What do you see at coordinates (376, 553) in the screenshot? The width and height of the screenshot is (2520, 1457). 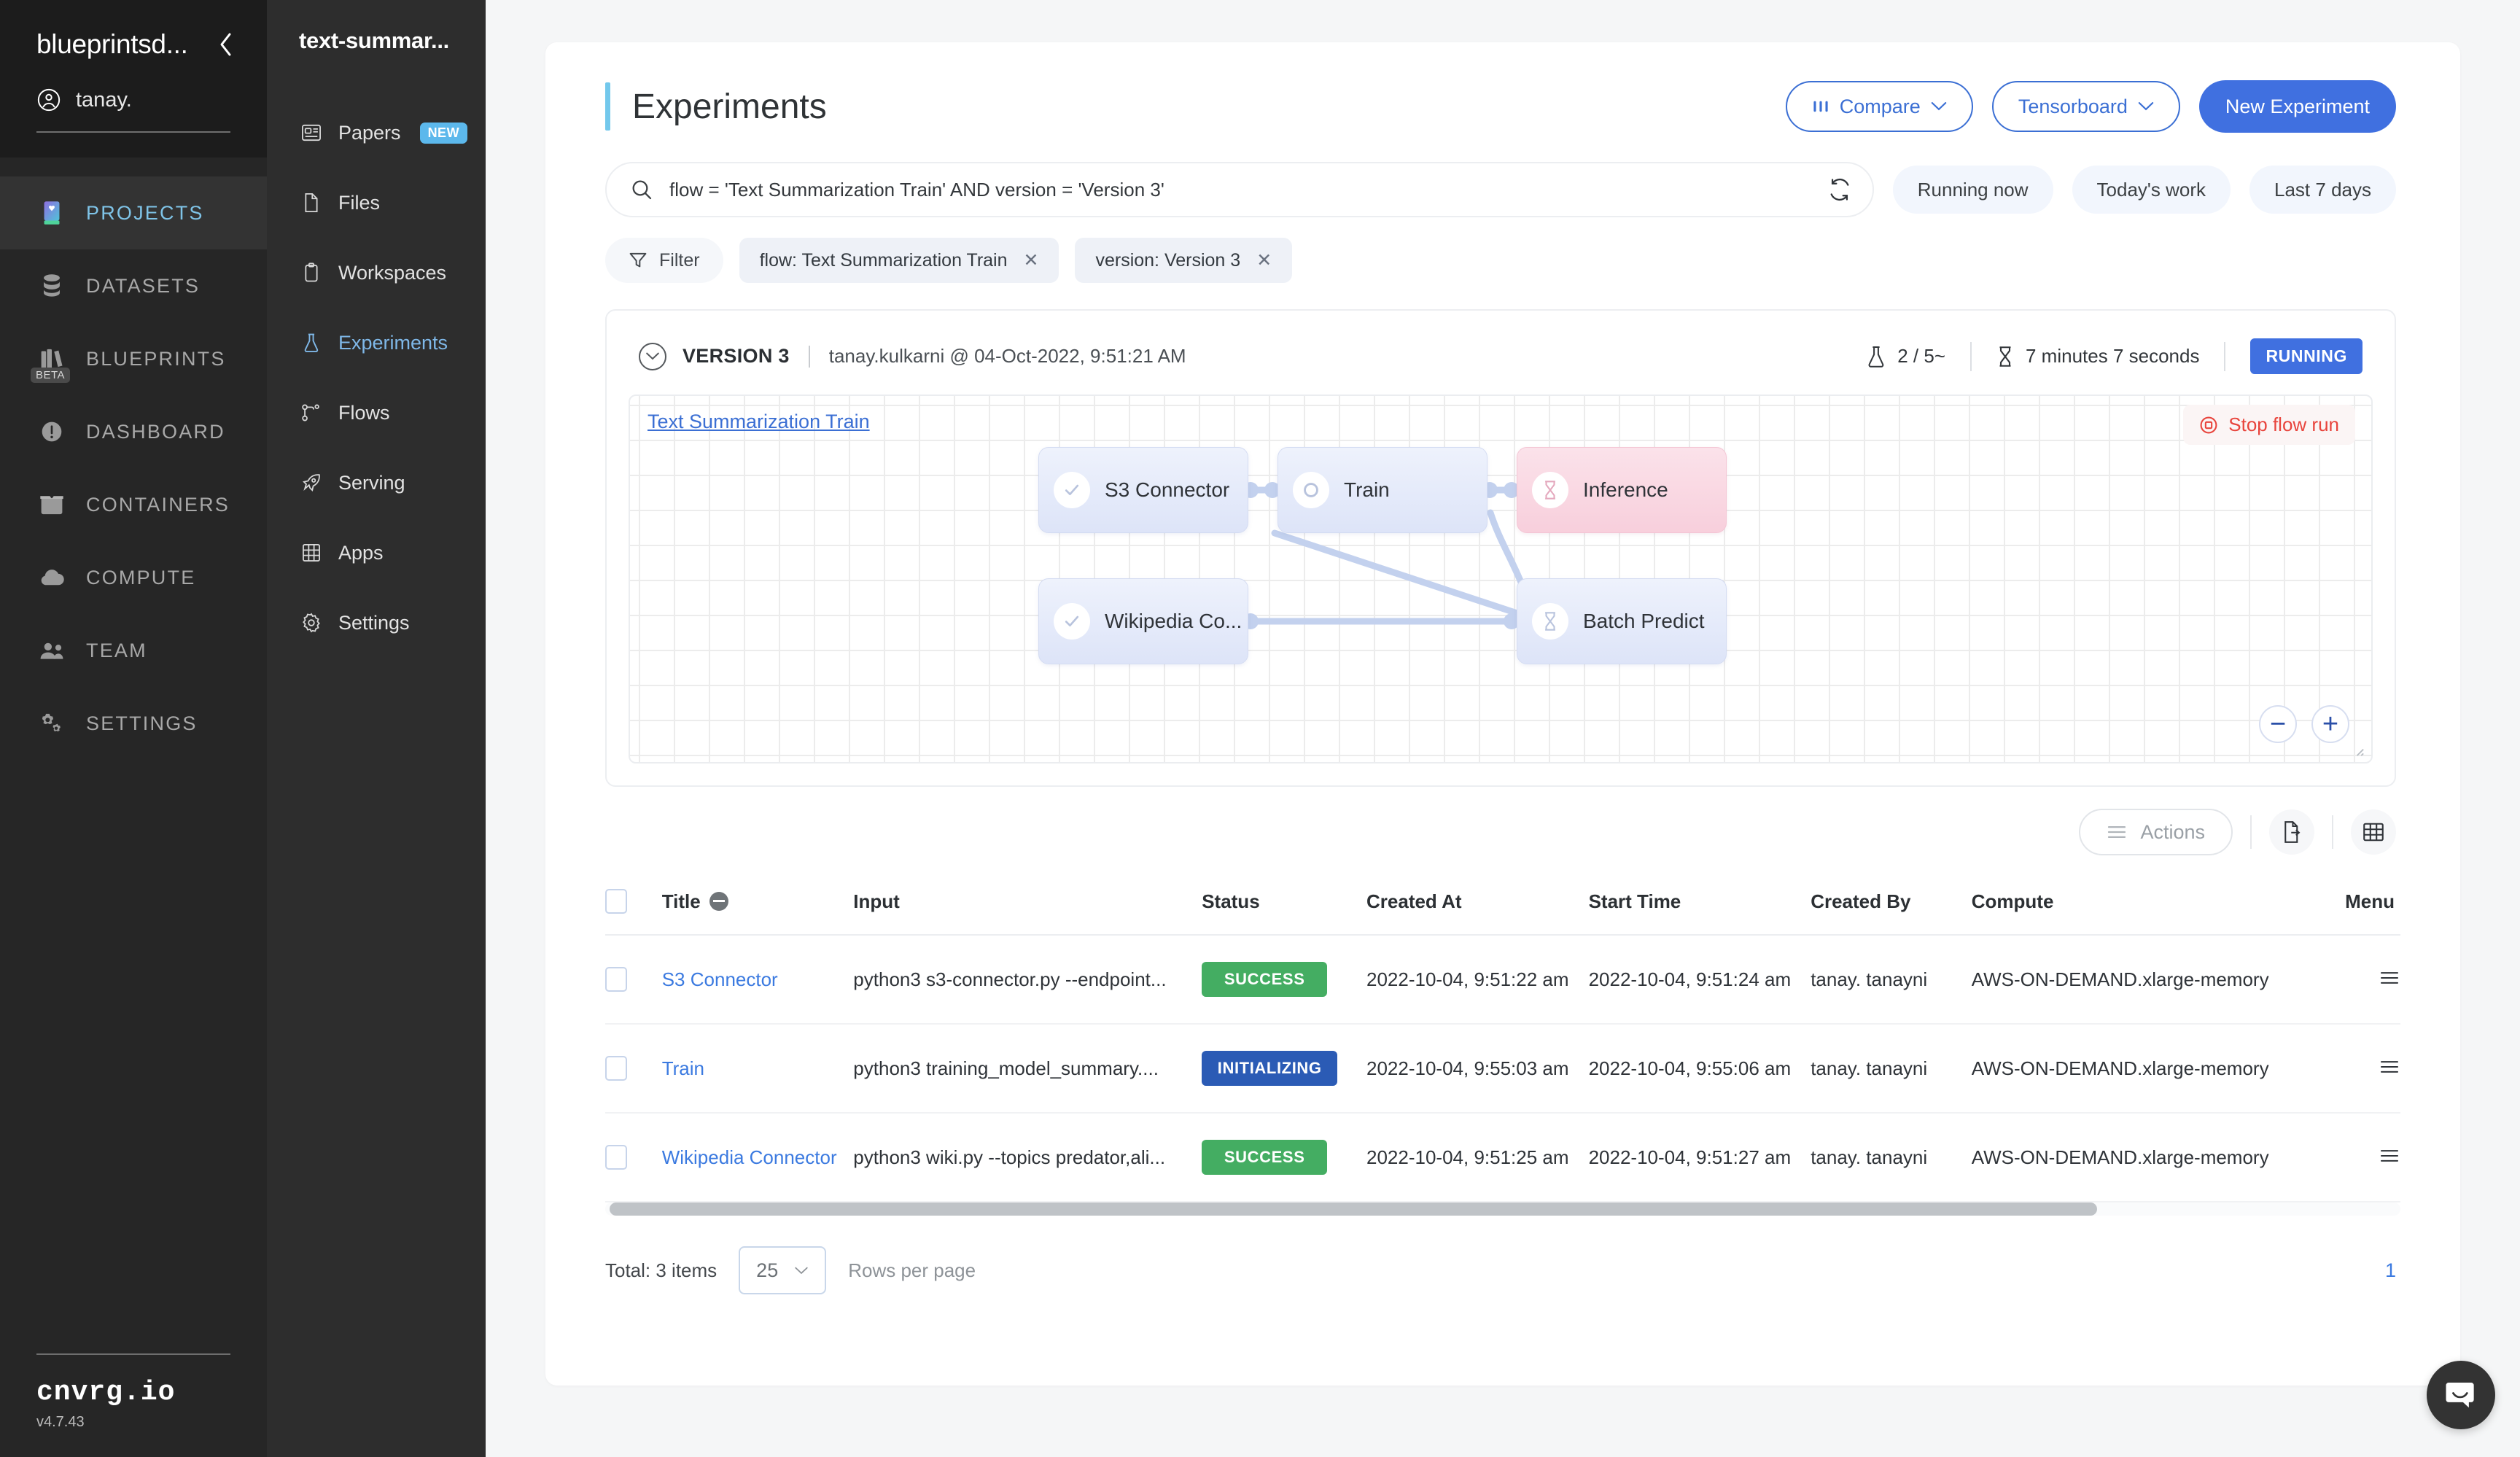 I see `sidebar-item-apps: Apps` at bounding box center [376, 553].